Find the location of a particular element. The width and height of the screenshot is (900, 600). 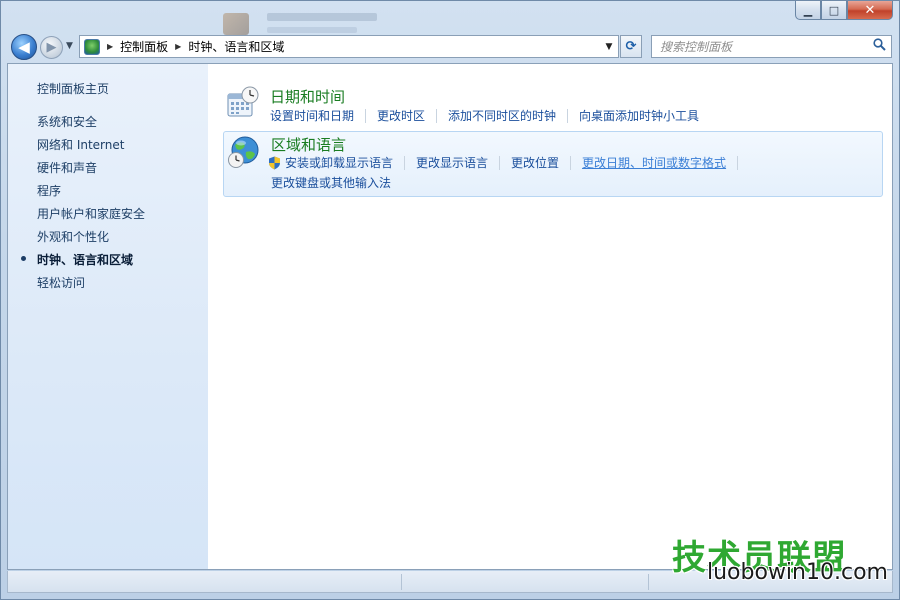

refresh-icon: ⟳ is located at coordinates (631, 46).